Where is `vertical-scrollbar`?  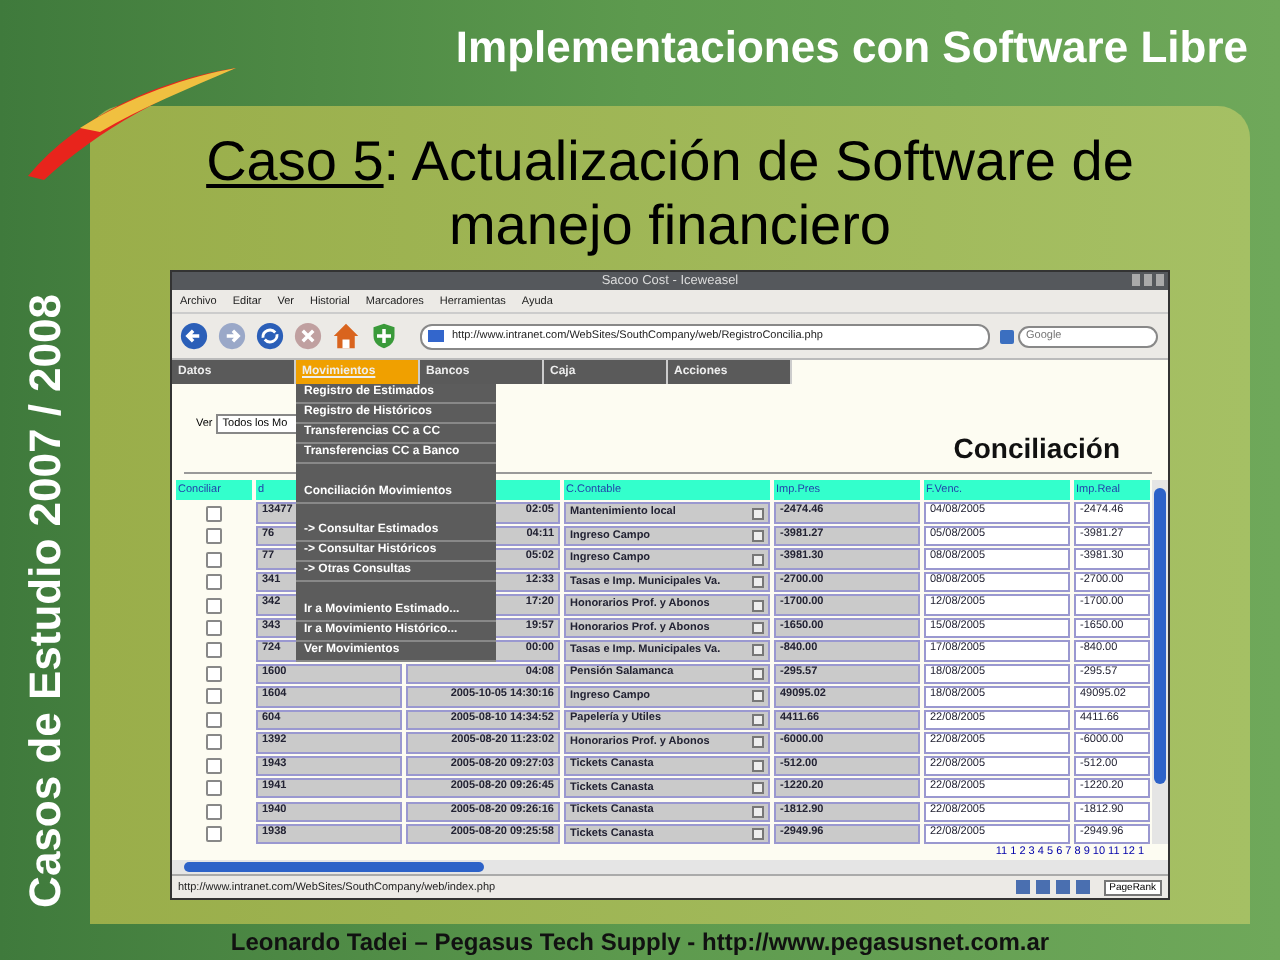 vertical-scrollbar is located at coordinates (1160, 662).